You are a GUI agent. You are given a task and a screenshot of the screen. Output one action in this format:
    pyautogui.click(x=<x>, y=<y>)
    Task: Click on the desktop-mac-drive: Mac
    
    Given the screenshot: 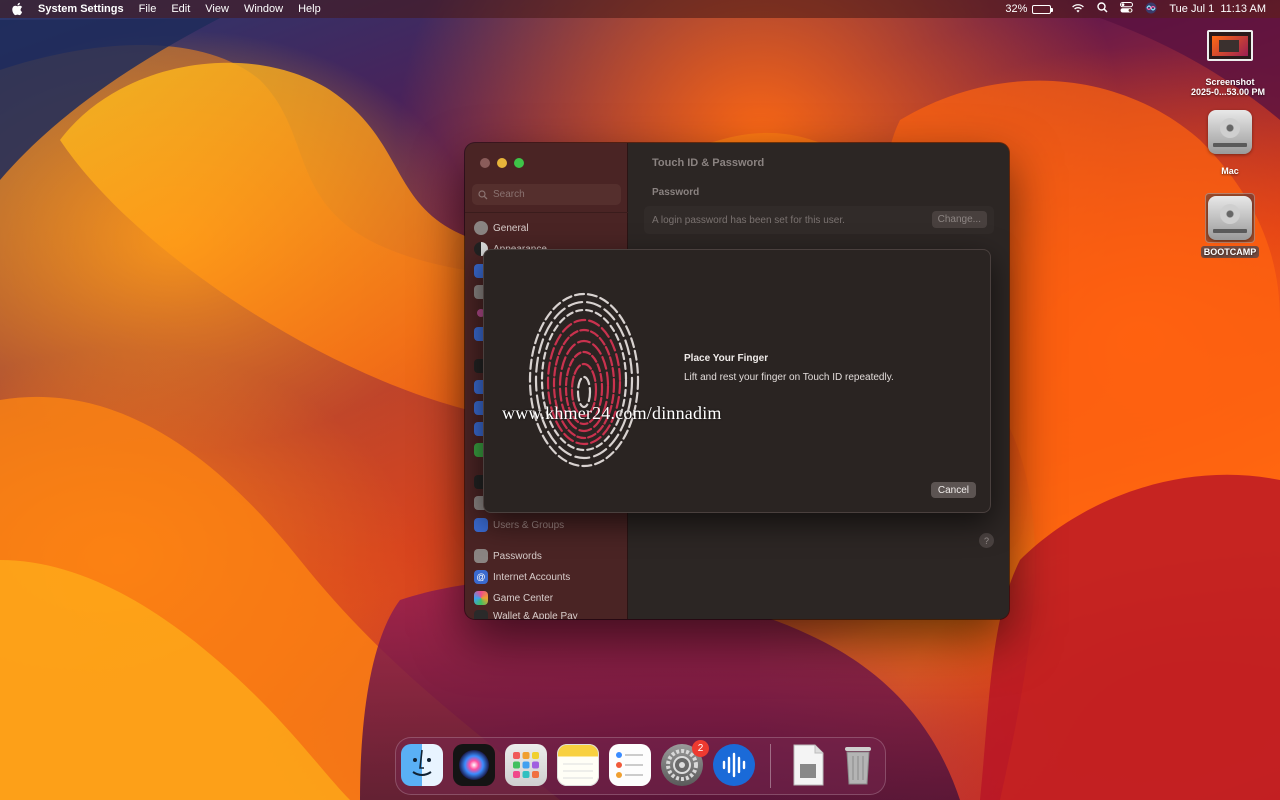 What is the action you would take?
    pyautogui.click(x=1230, y=143)
    